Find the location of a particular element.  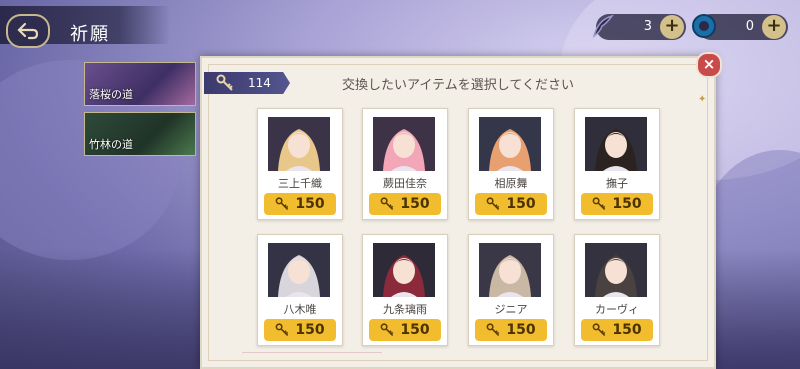

character-name: 九条璃雨 is located at coordinates (405, 309).